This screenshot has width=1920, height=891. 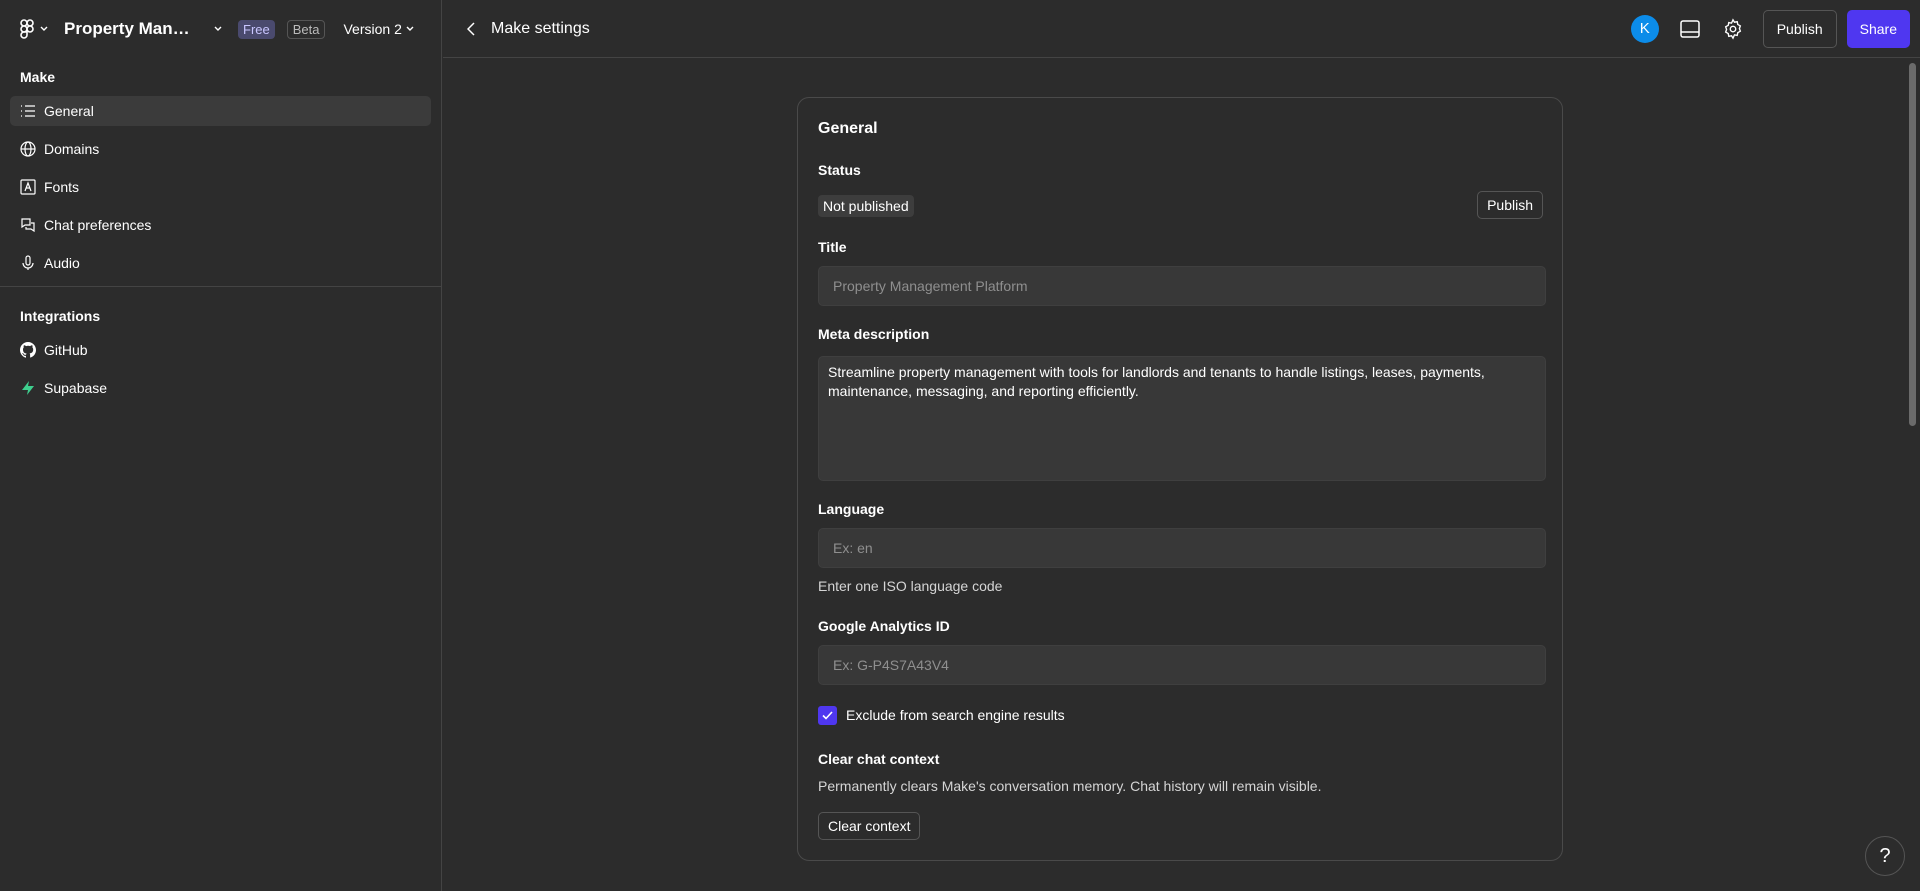 What do you see at coordinates (1182, 286) in the screenshot?
I see `title-input: Property Management Platform` at bounding box center [1182, 286].